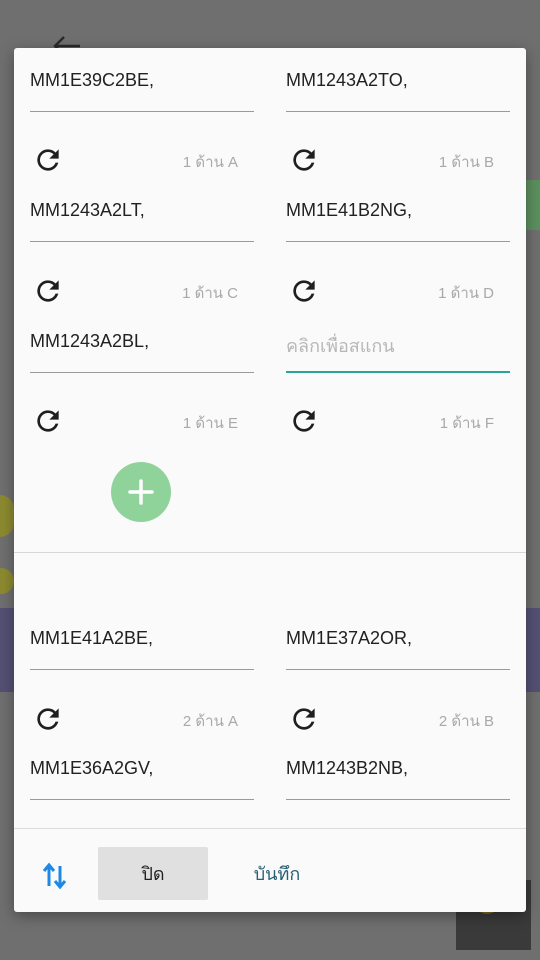 This screenshot has width=540, height=960. What do you see at coordinates (466, 293) in the screenshot?
I see `side-label-1d: 1 ด้าน D` at bounding box center [466, 293].